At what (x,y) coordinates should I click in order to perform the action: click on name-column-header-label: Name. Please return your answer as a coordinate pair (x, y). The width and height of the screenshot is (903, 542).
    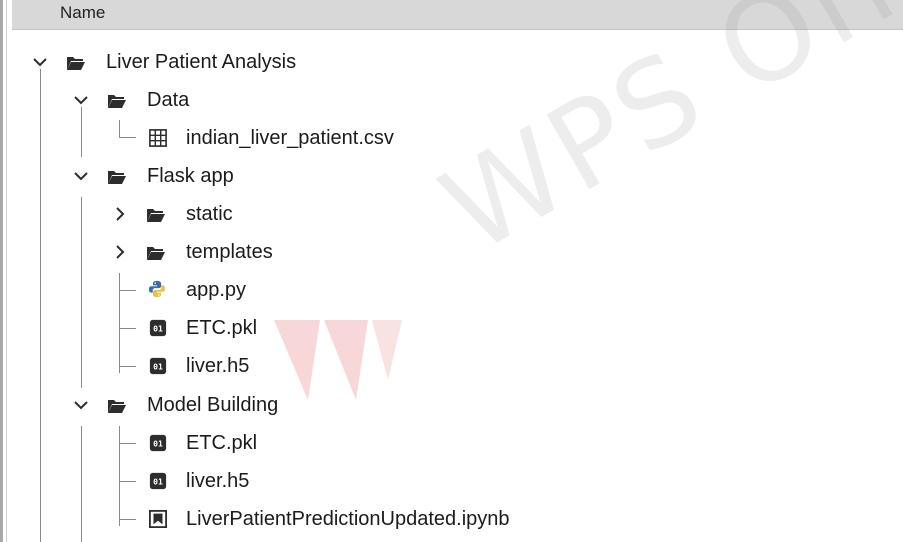
    Looking at the image, I should click on (83, 12).